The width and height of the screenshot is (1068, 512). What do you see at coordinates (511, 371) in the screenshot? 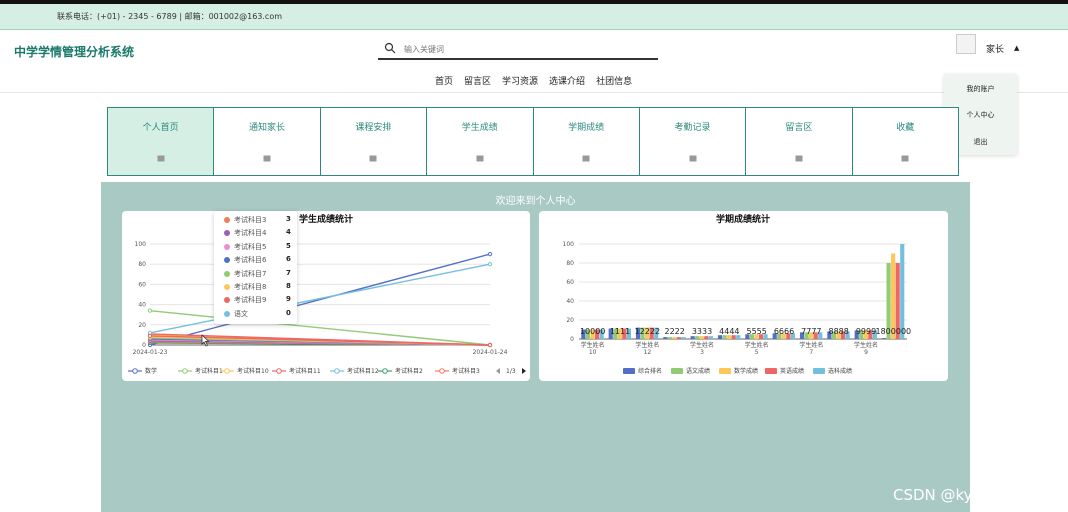
I see `legend-pager: 1/3` at bounding box center [511, 371].